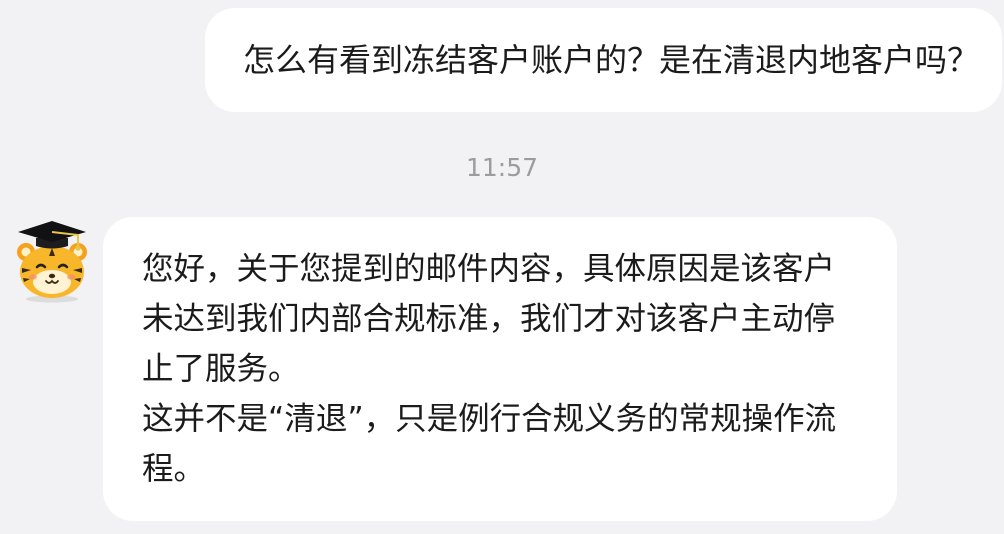  I want to click on message-timestamp: 11:57, so click(502, 167).